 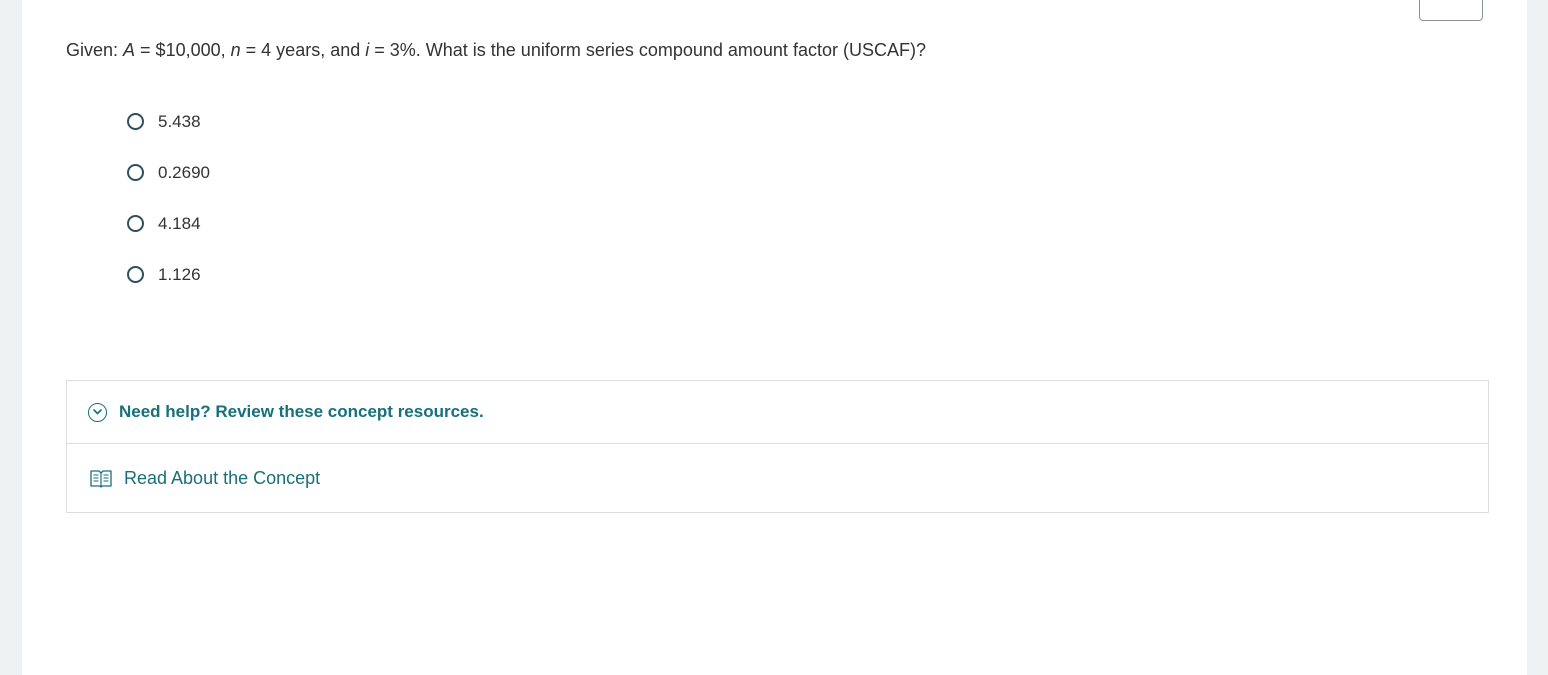 I want to click on answer-option: 0.2690, so click(x=168, y=186).